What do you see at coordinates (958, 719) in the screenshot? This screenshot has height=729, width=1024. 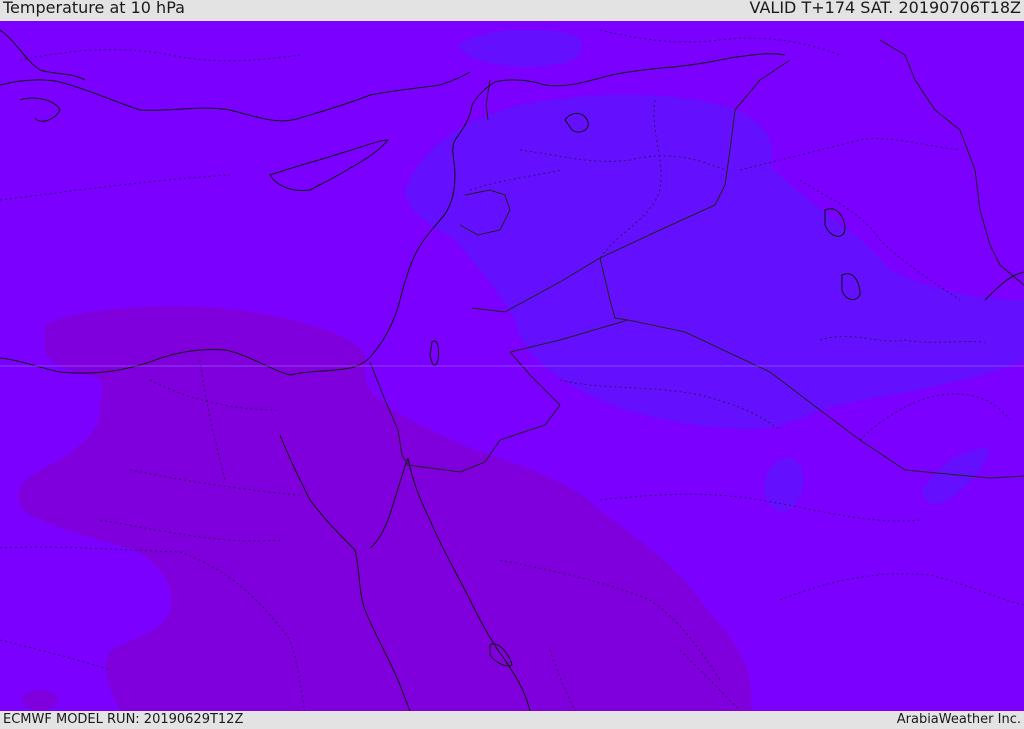 I see `credit-label: ArabiaWeather Inc.` at bounding box center [958, 719].